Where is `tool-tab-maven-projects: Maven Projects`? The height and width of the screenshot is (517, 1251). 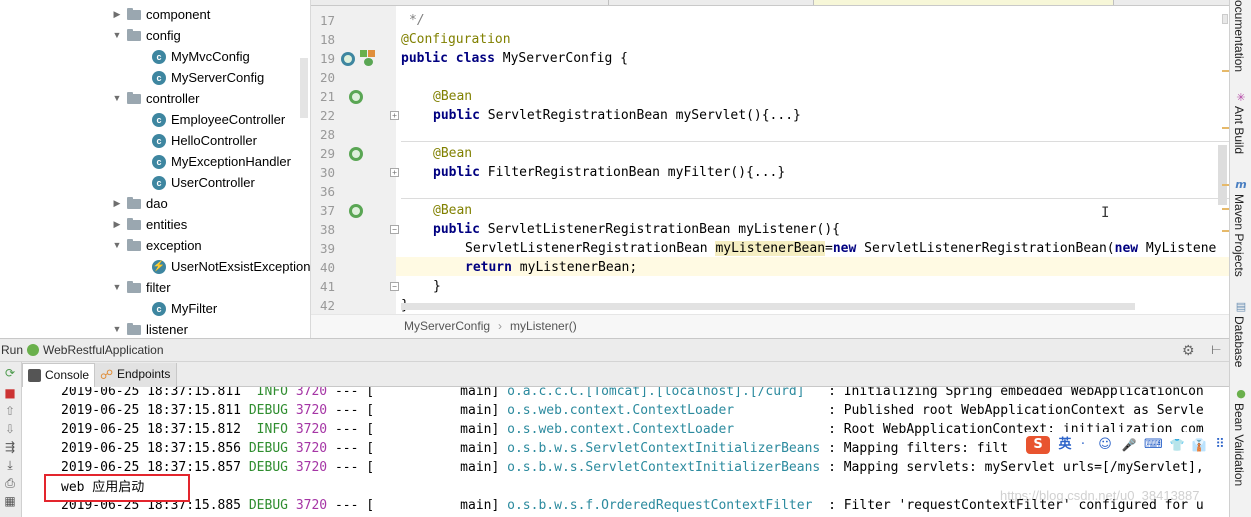 tool-tab-maven-projects: Maven Projects is located at coordinates (1239, 235).